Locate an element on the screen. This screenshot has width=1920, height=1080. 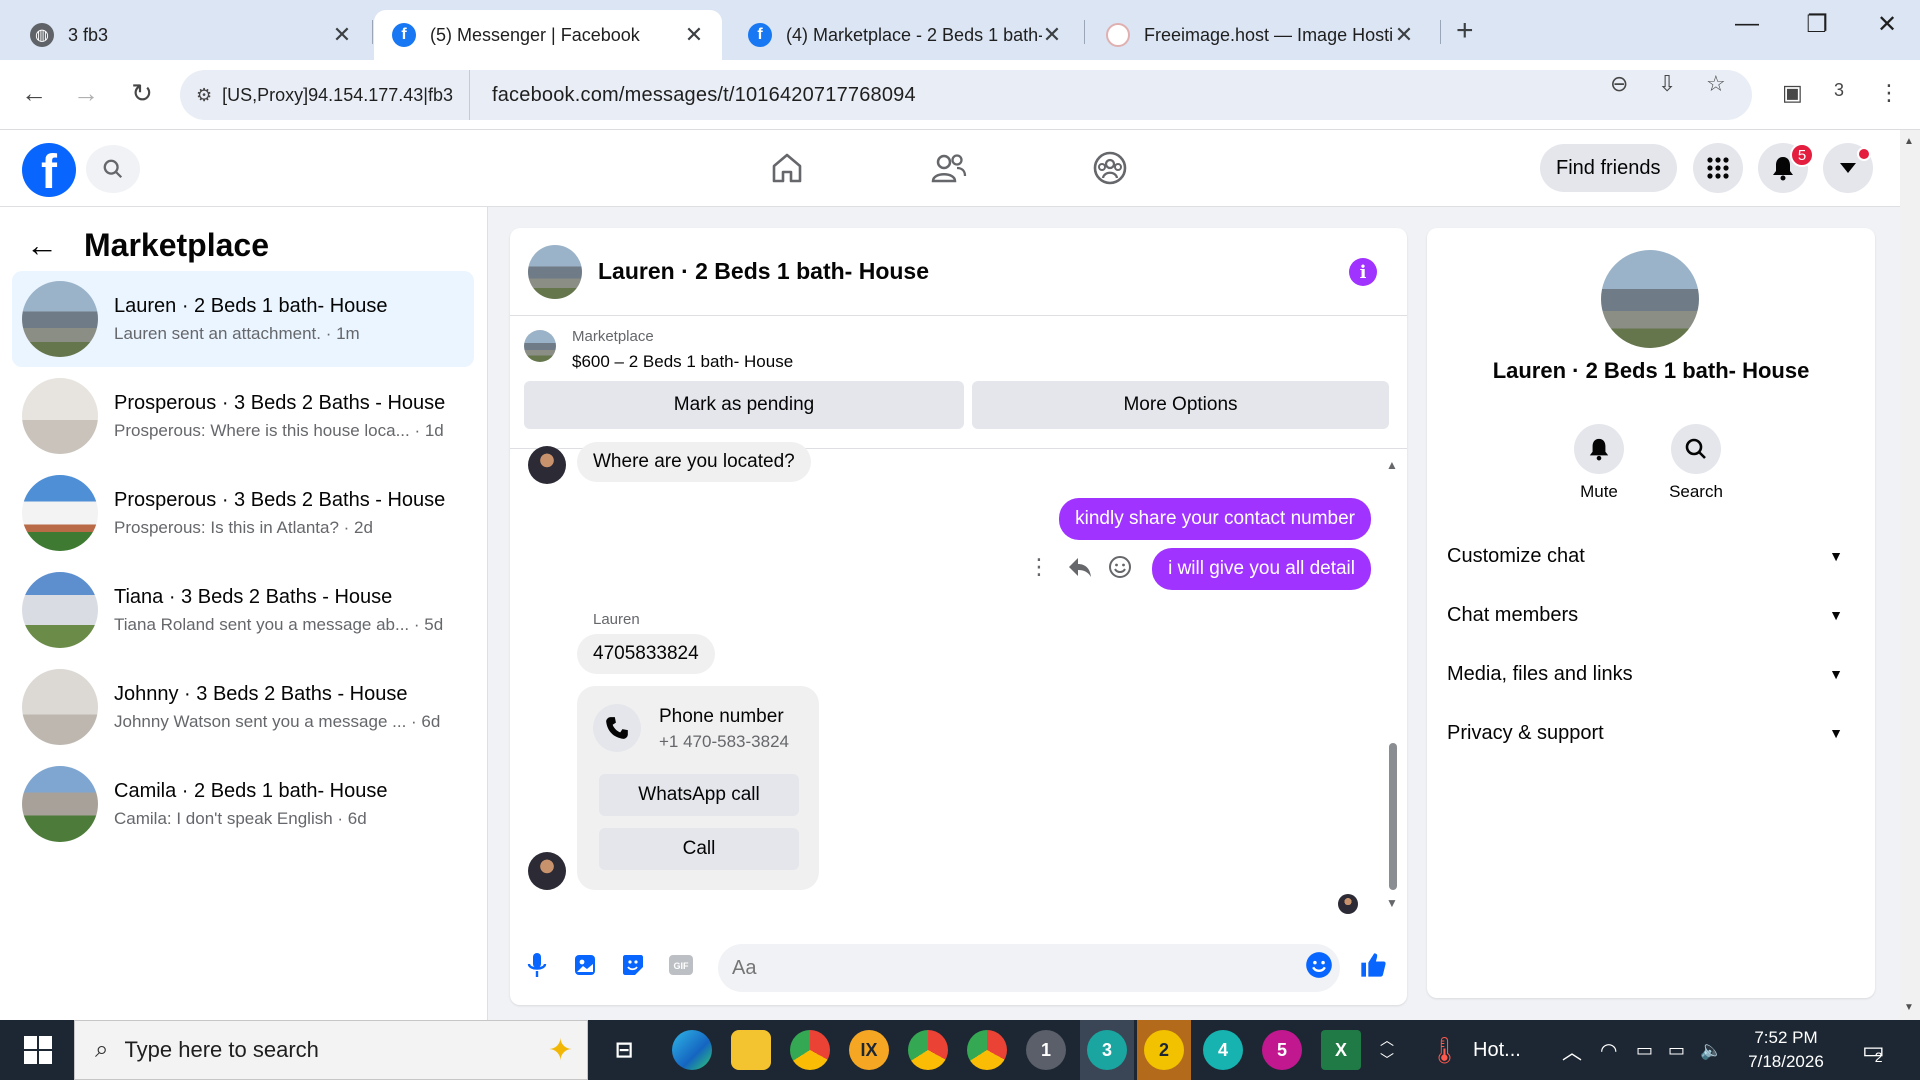
tab-fb3: ◍ 3 fb3 ✕ is located at coordinates (191, 35).